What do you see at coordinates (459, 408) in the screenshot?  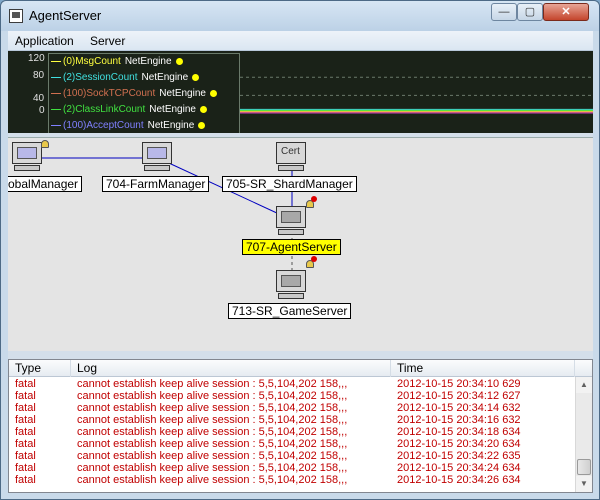 I see `log-time-cell: 2012-10-15 20:34:14 632` at bounding box center [459, 408].